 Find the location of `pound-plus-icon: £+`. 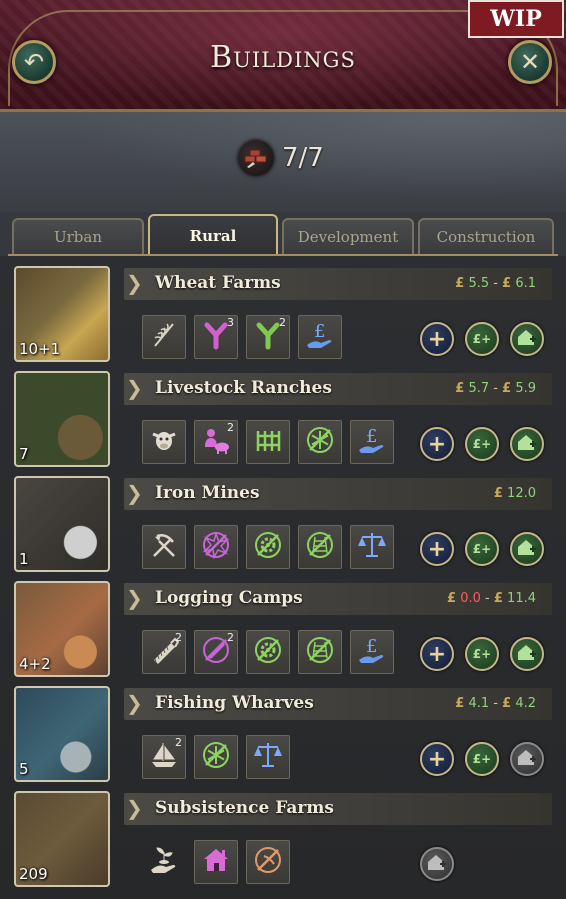

pound-plus-icon: £+ is located at coordinates (482, 759).